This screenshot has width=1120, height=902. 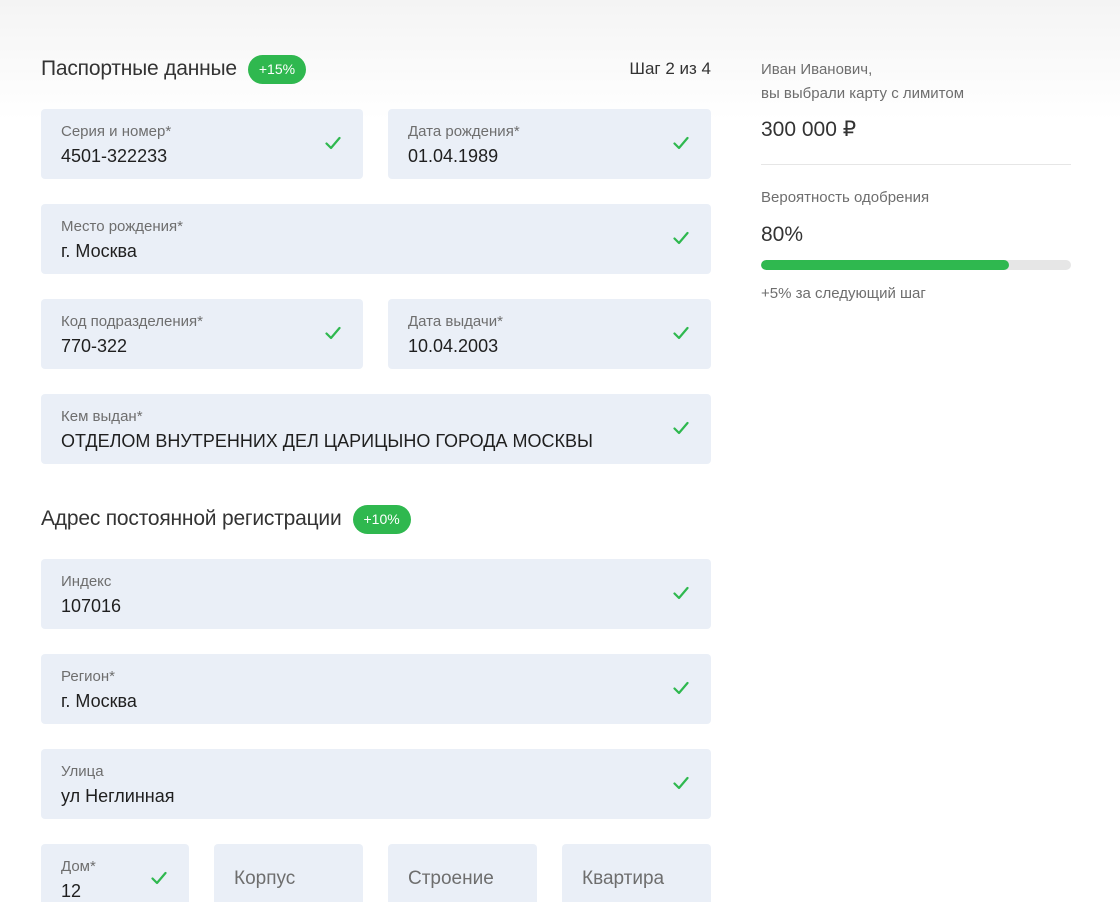 I want to click on birth-date-label: Дата рождения*, so click(x=464, y=131).